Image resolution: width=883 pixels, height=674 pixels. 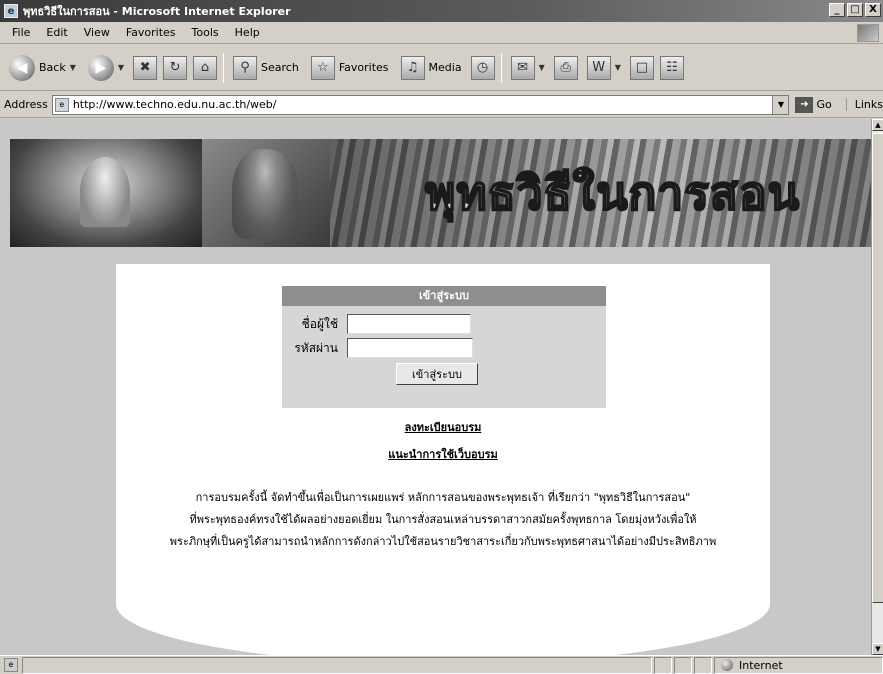 I want to click on username-input, so click(x=409, y=324).